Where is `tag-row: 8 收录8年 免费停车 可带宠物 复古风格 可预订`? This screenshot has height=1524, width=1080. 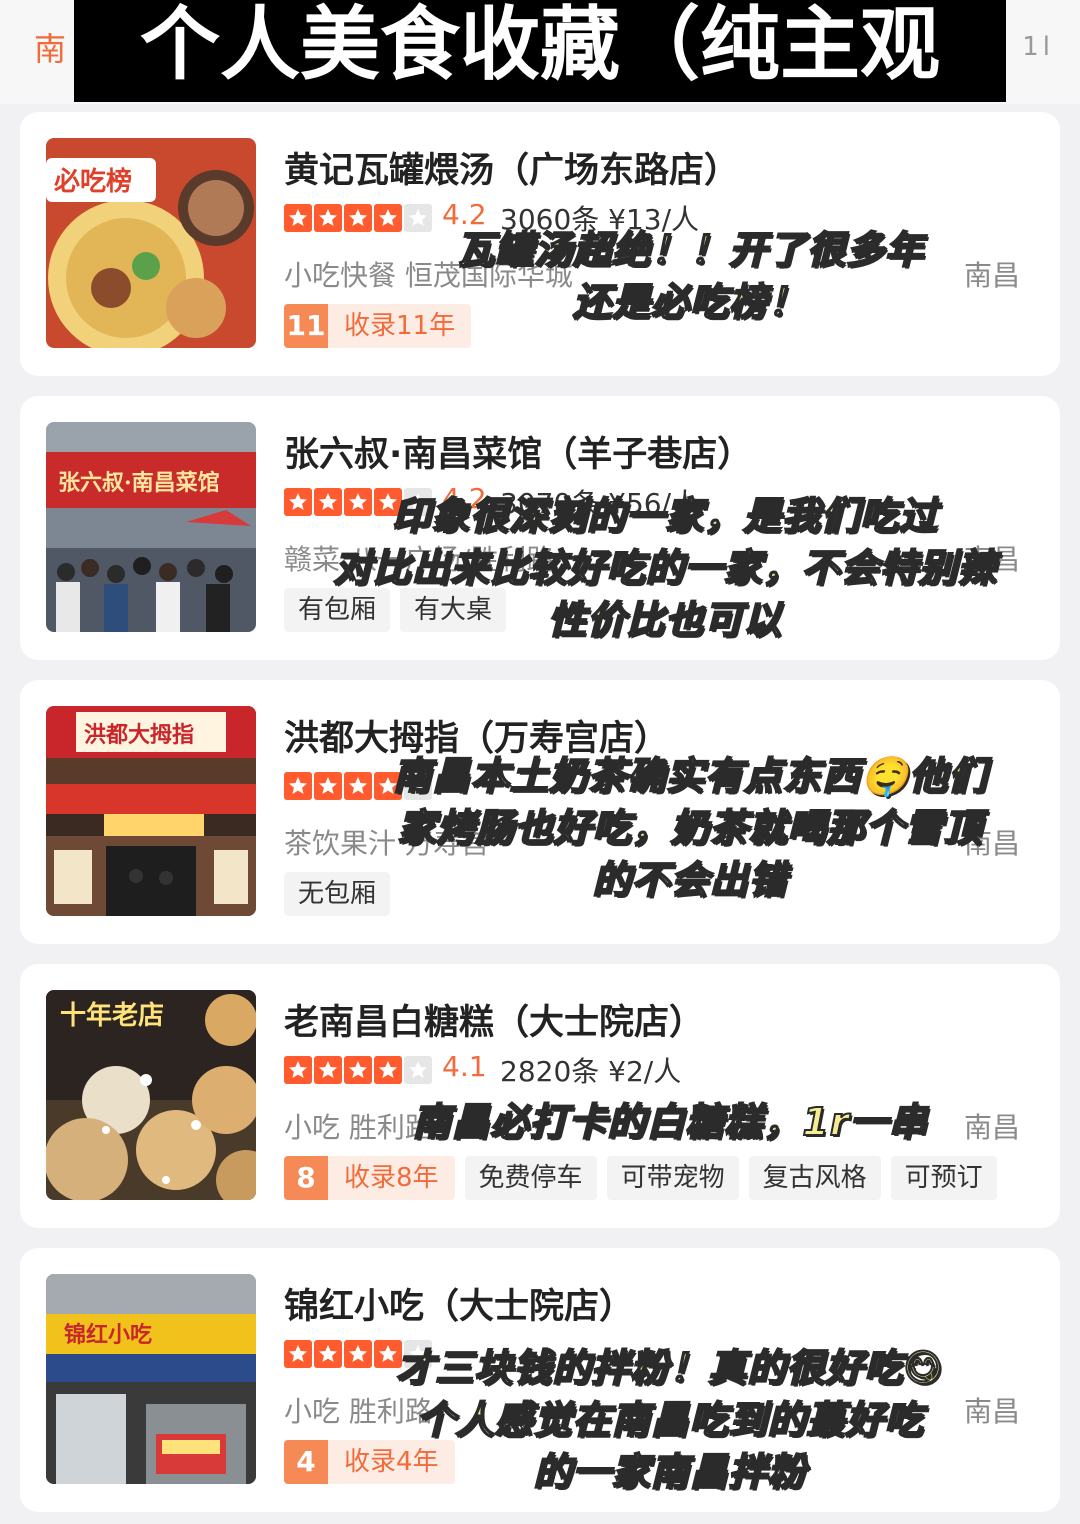 tag-row: 8 收录8年 免费停车 可带宠物 复古风格 可预订 is located at coordinates (640, 1178).